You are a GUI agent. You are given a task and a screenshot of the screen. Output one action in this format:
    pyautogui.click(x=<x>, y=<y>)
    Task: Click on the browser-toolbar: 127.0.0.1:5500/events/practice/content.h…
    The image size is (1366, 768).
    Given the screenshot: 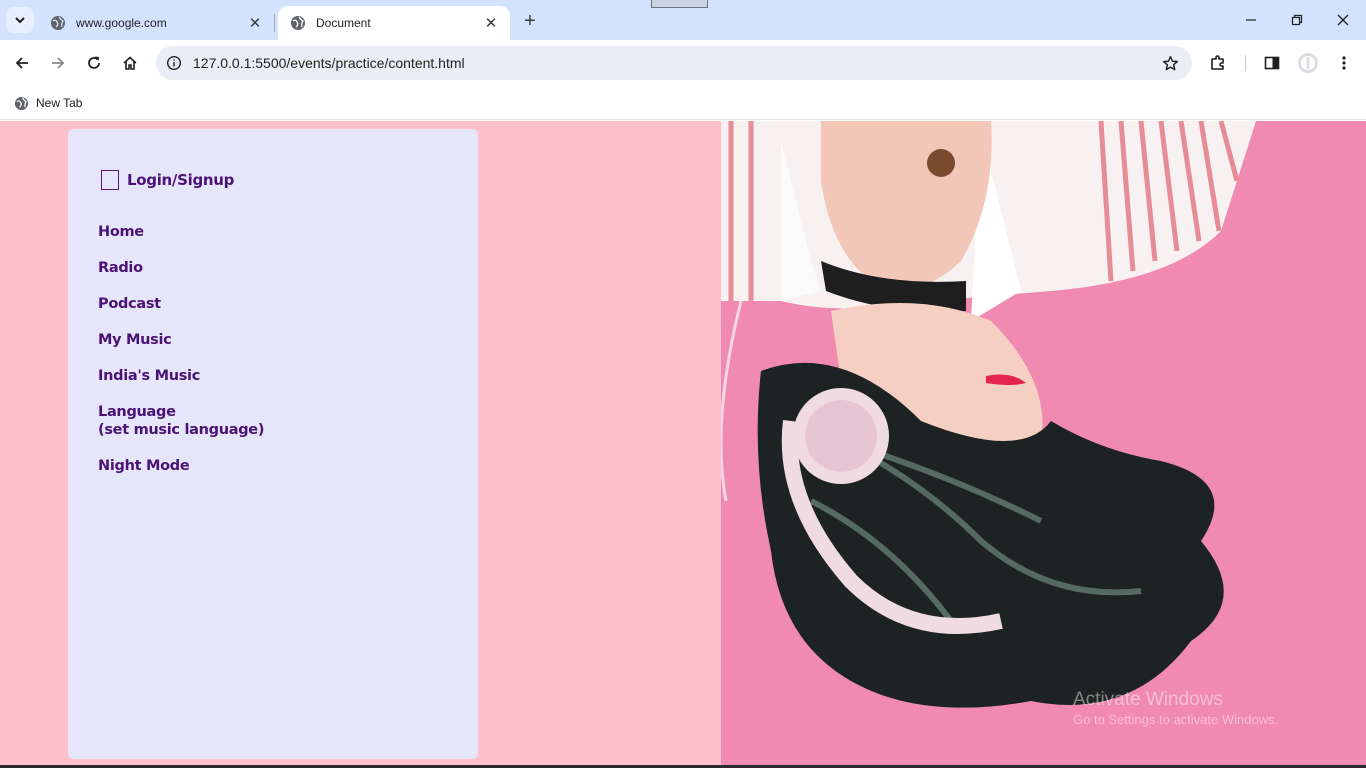 What is the action you would take?
    pyautogui.click(x=683, y=63)
    